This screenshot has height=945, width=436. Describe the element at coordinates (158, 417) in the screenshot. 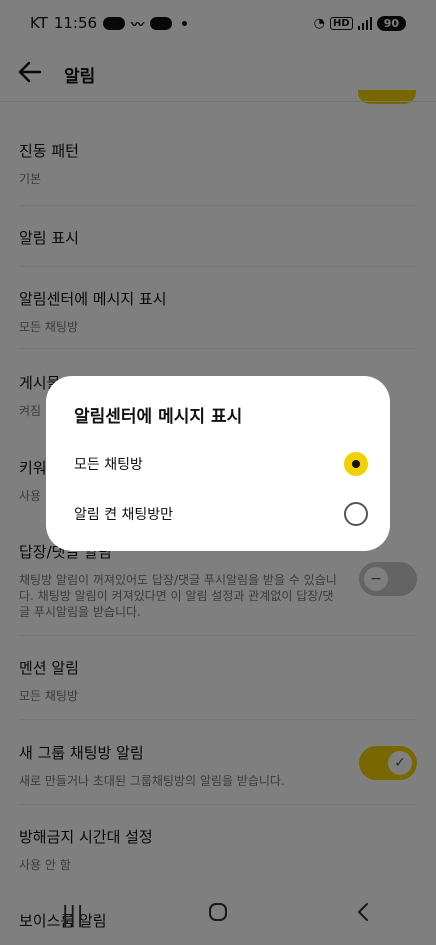

I see `dialog-title: 알림센터에 메시지 표시` at that location.